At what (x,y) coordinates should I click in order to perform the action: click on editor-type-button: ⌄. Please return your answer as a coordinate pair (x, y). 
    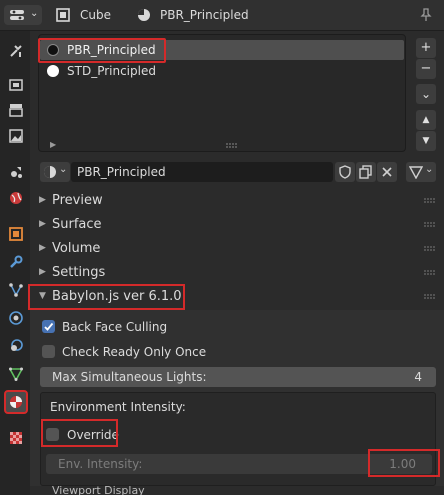
    Looking at the image, I should click on (23, 15).